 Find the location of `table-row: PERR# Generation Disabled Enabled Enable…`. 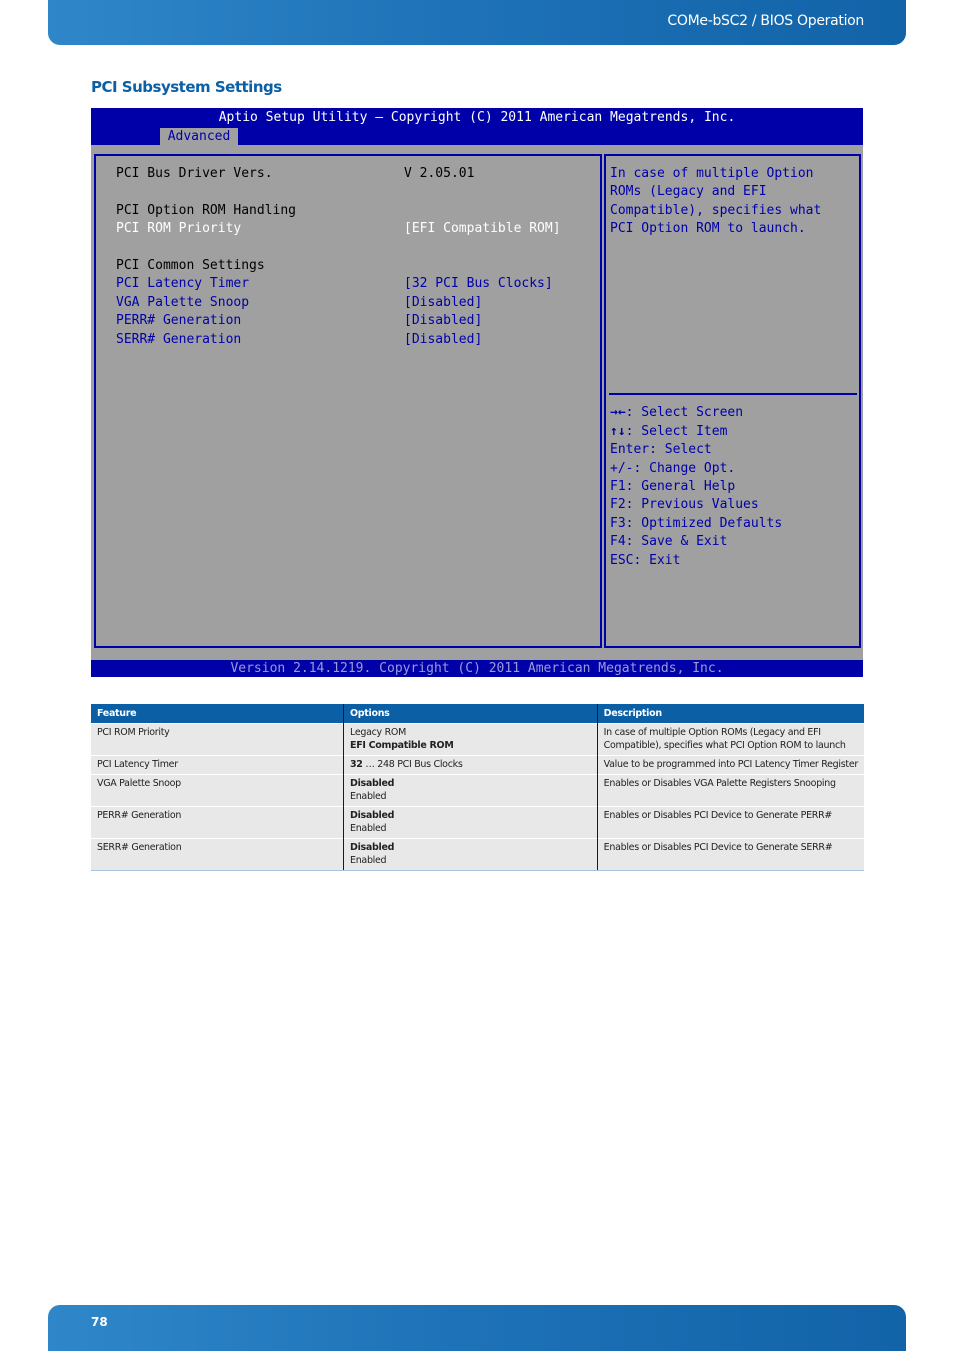

table-row: PERR# Generation Disabled Enabled Enable… is located at coordinates (477, 822).